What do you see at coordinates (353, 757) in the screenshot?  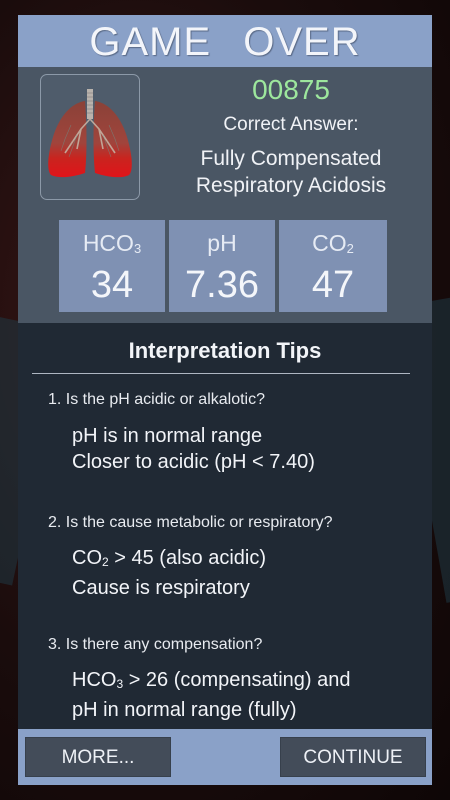 I see `continue-button: CONTINUE` at bounding box center [353, 757].